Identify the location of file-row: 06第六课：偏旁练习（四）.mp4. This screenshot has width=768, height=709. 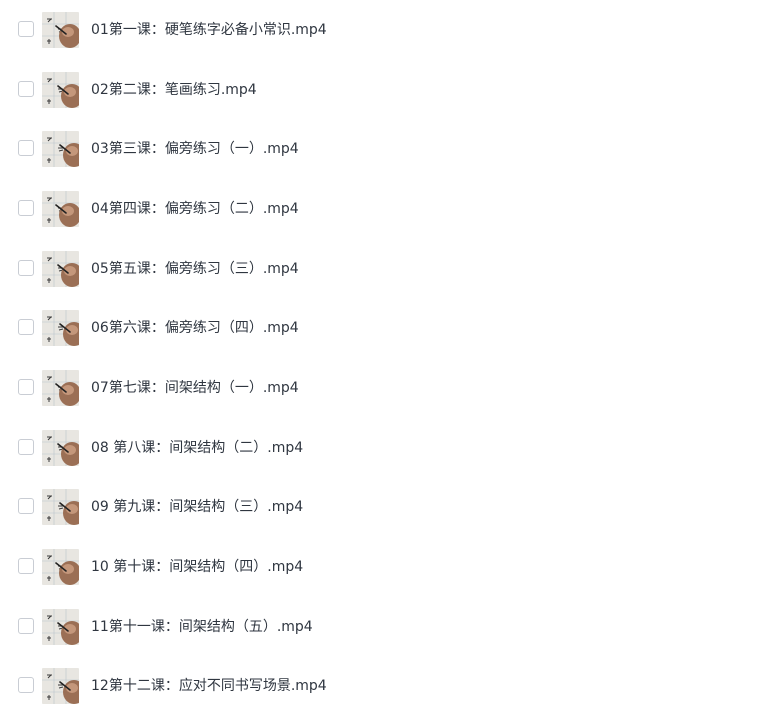
(384, 328).